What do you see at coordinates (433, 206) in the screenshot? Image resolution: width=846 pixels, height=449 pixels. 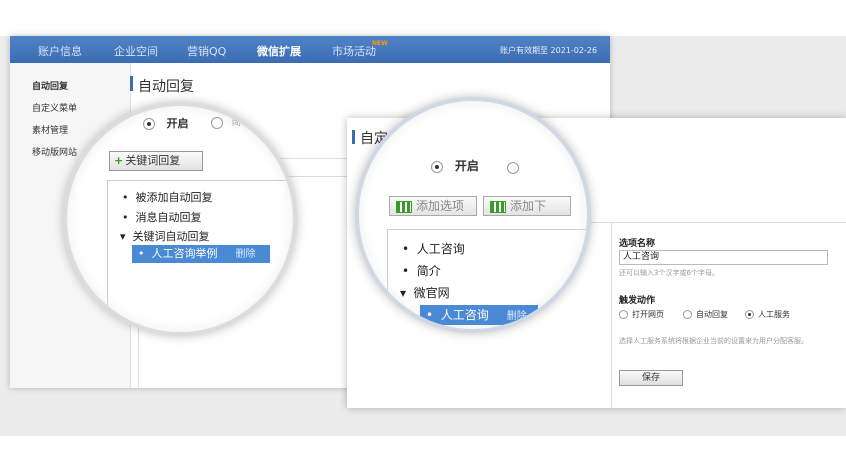 I see `add-option-button: 添加选项` at bounding box center [433, 206].